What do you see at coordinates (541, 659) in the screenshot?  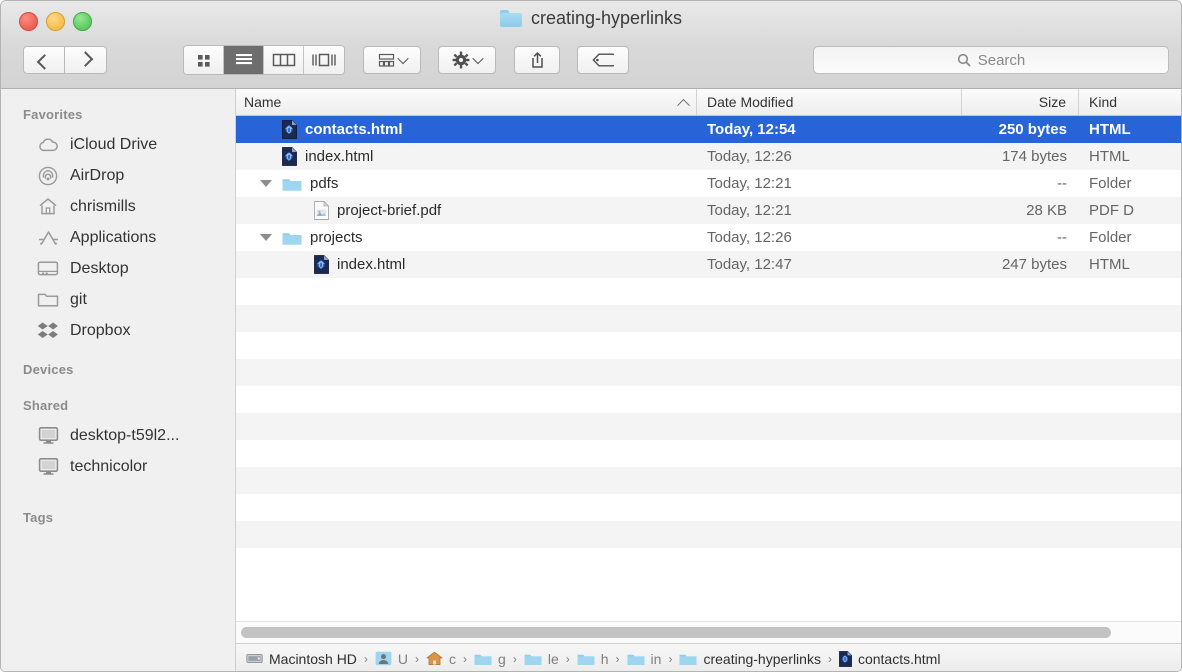 I see `breadcrumb-item: le` at bounding box center [541, 659].